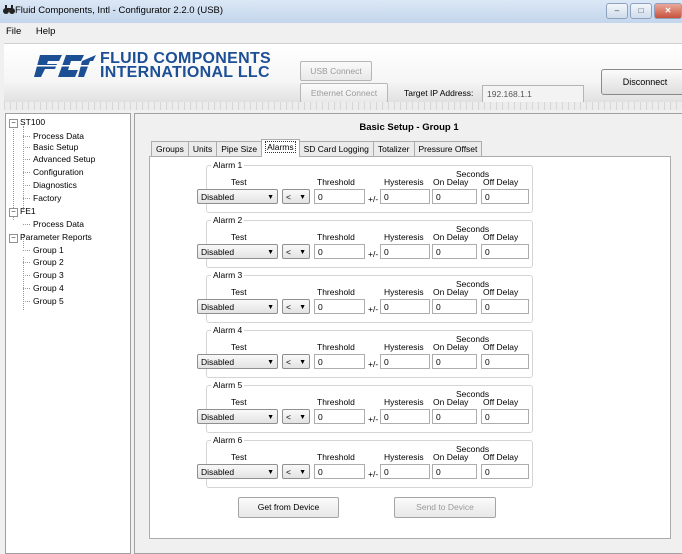 The width and height of the screenshot is (682, 554). What do you see at coordinates (48, 250) in the screenshot?
I see `tree-item-group-1: Group 1` at bounding box center [48, 250].